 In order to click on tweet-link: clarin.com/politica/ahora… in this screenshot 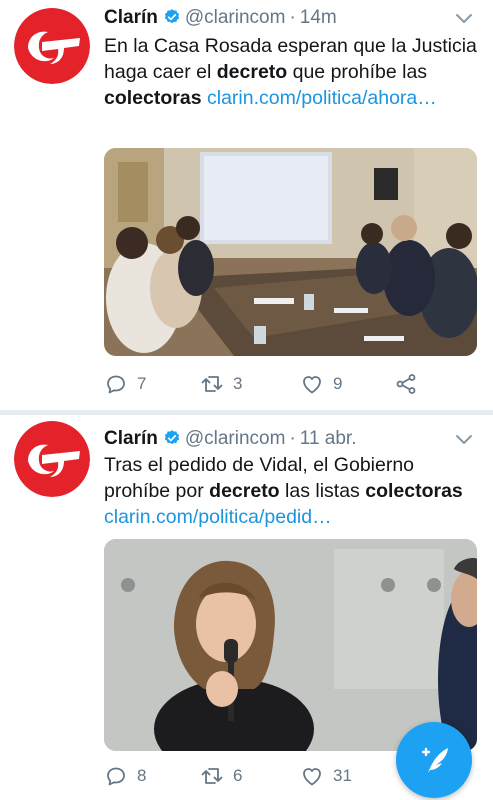, I will do `click(322, 98)`.